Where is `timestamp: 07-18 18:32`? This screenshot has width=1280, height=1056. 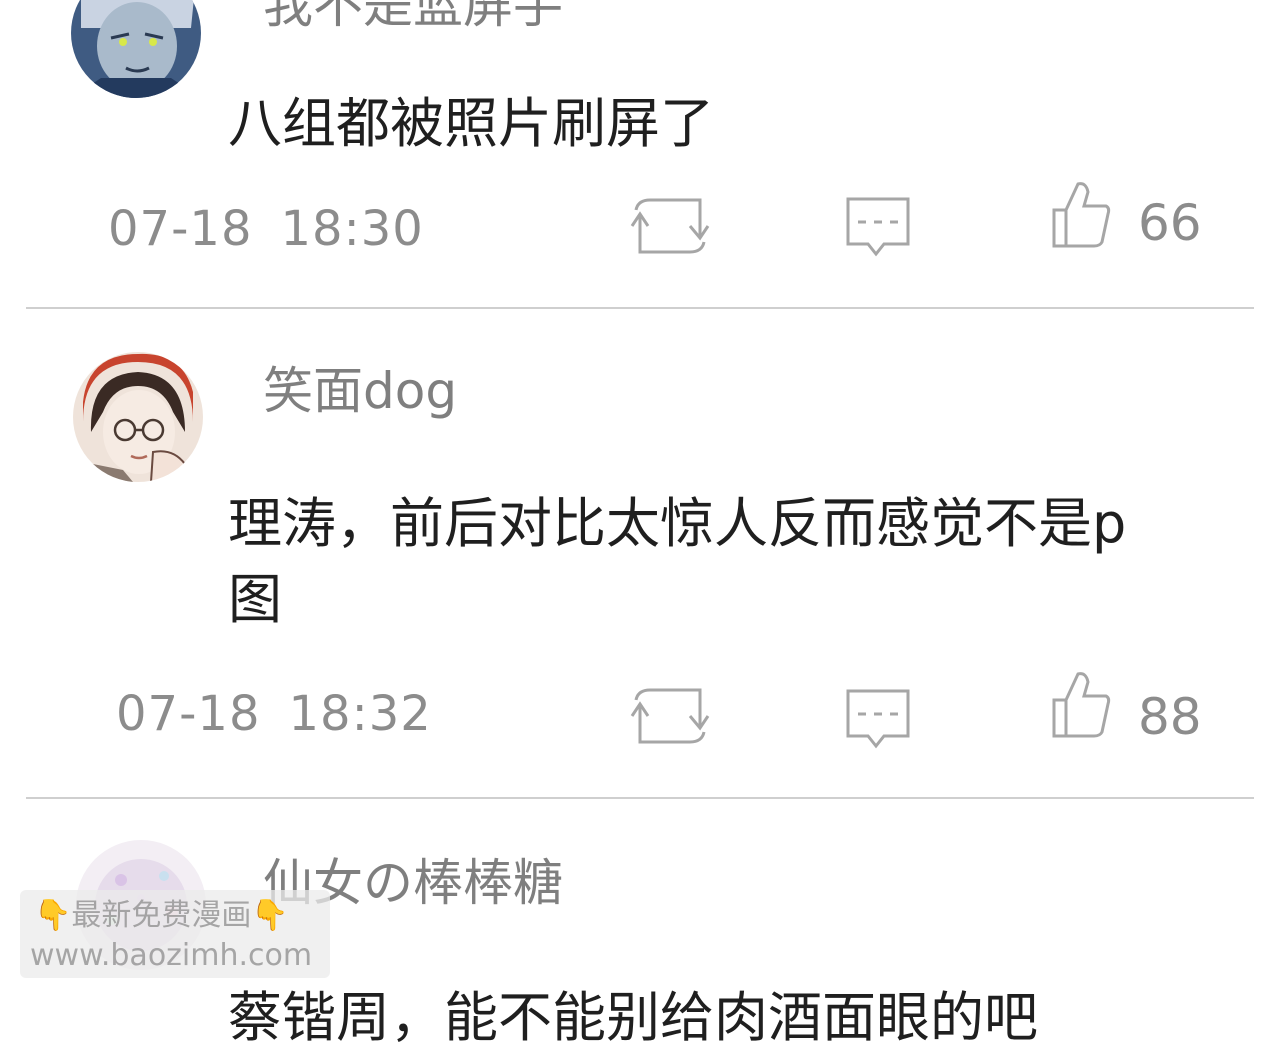
timestamp: 07-18 18:32 is located at coordinates (274, 714).